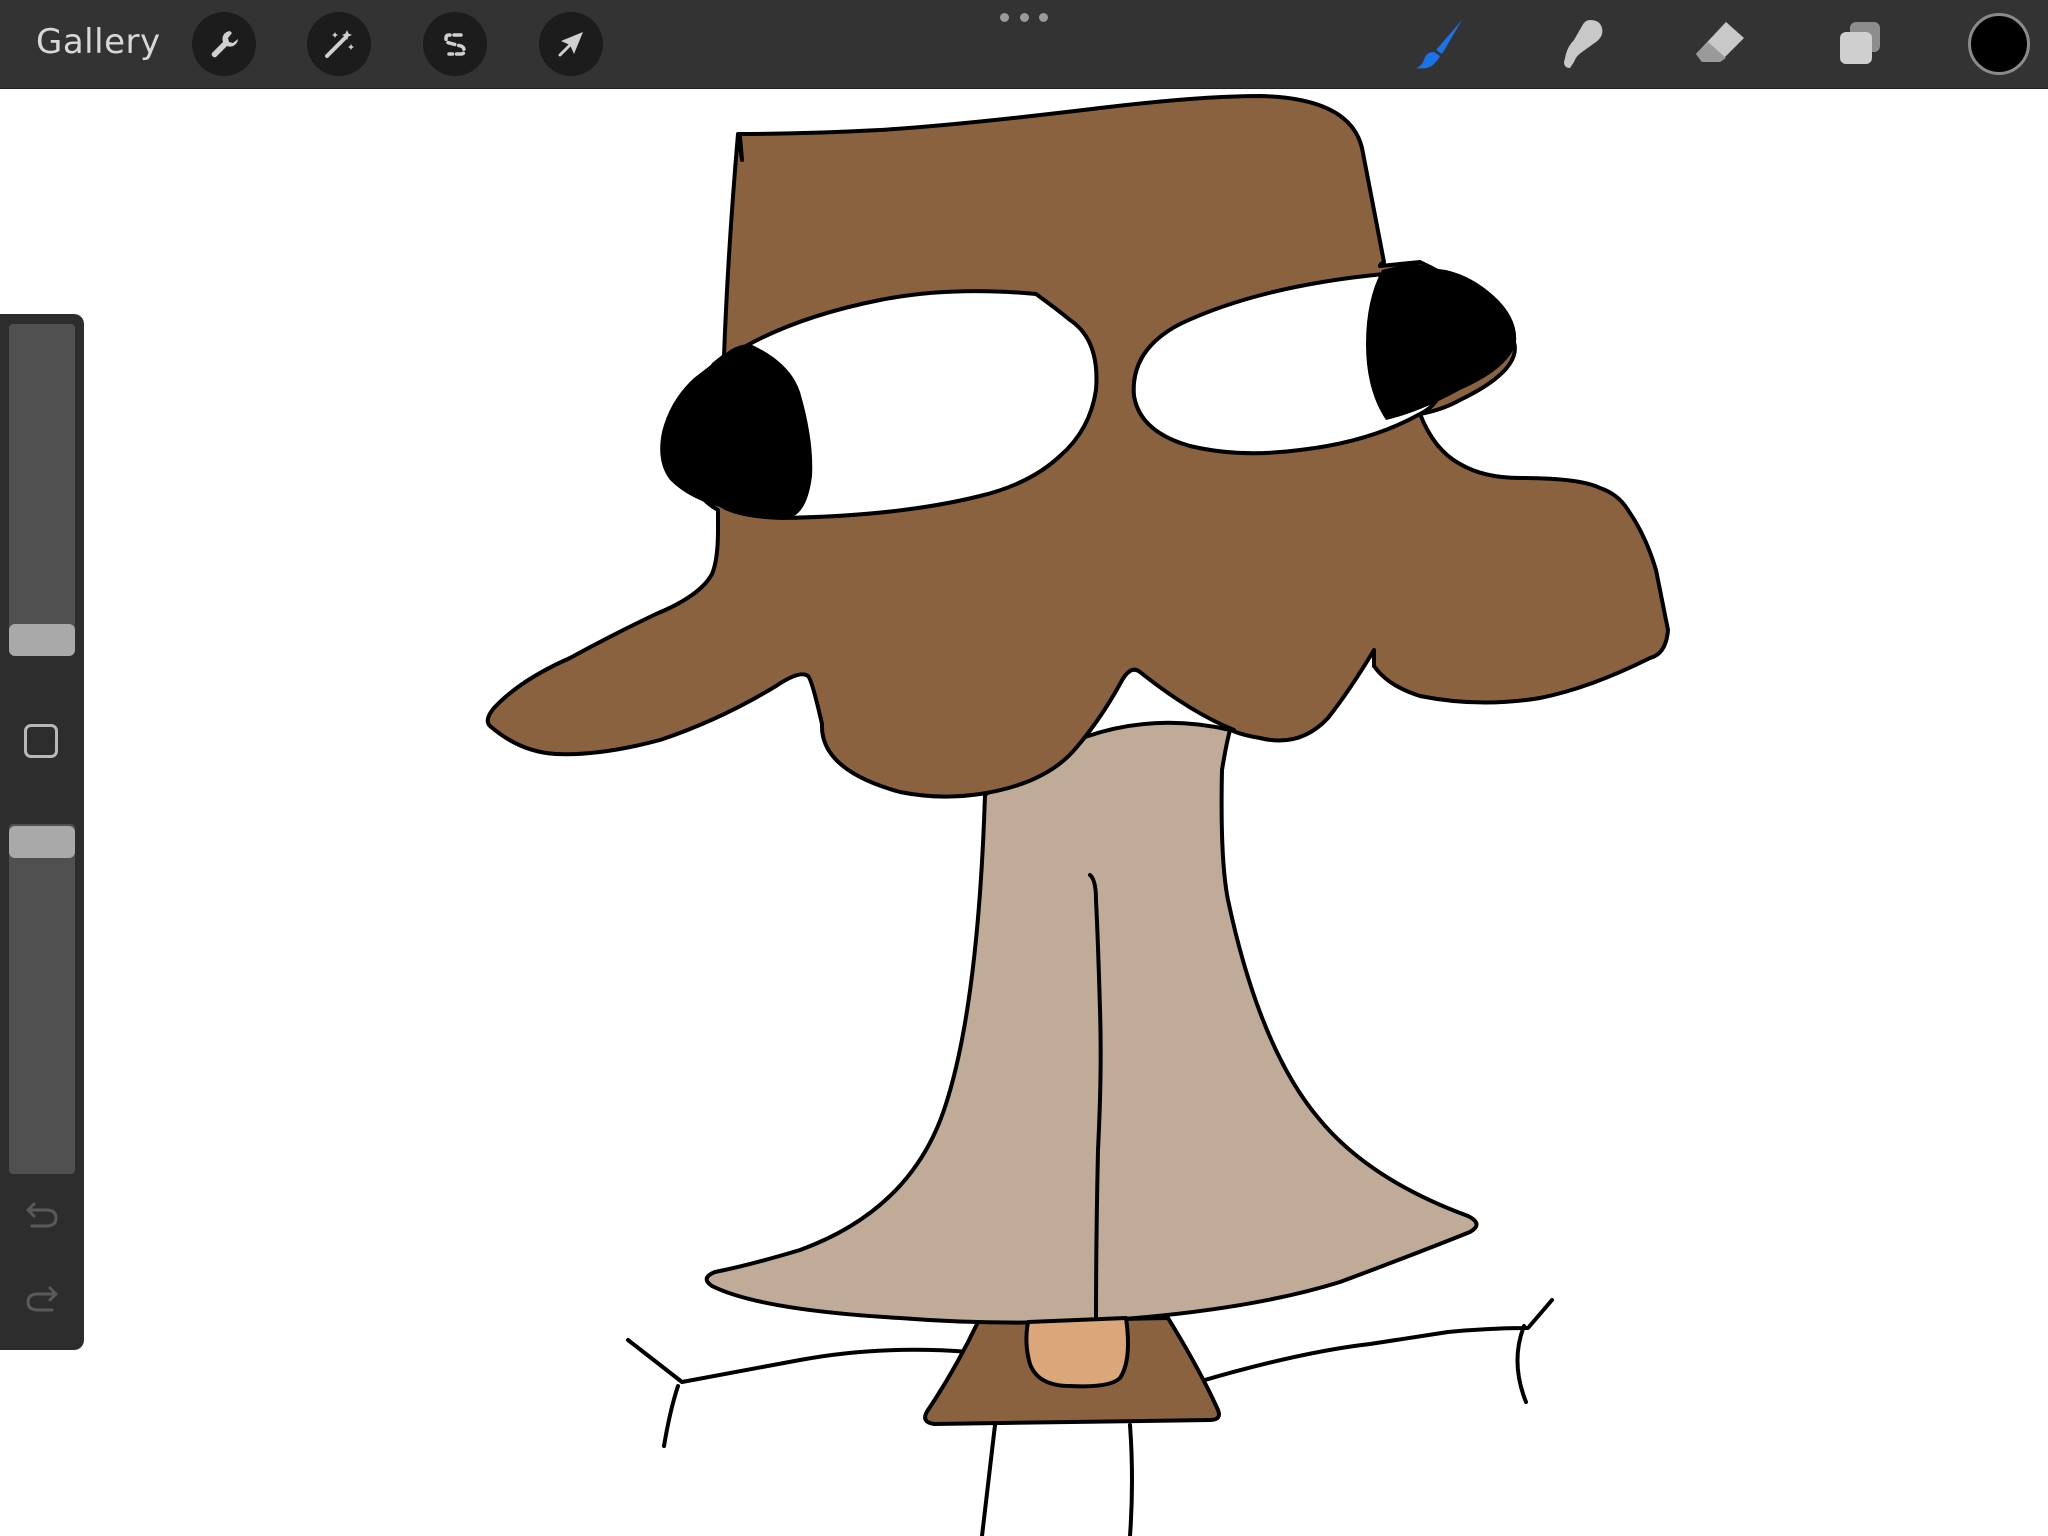  I want to click on selection-button, so click(455, 44).